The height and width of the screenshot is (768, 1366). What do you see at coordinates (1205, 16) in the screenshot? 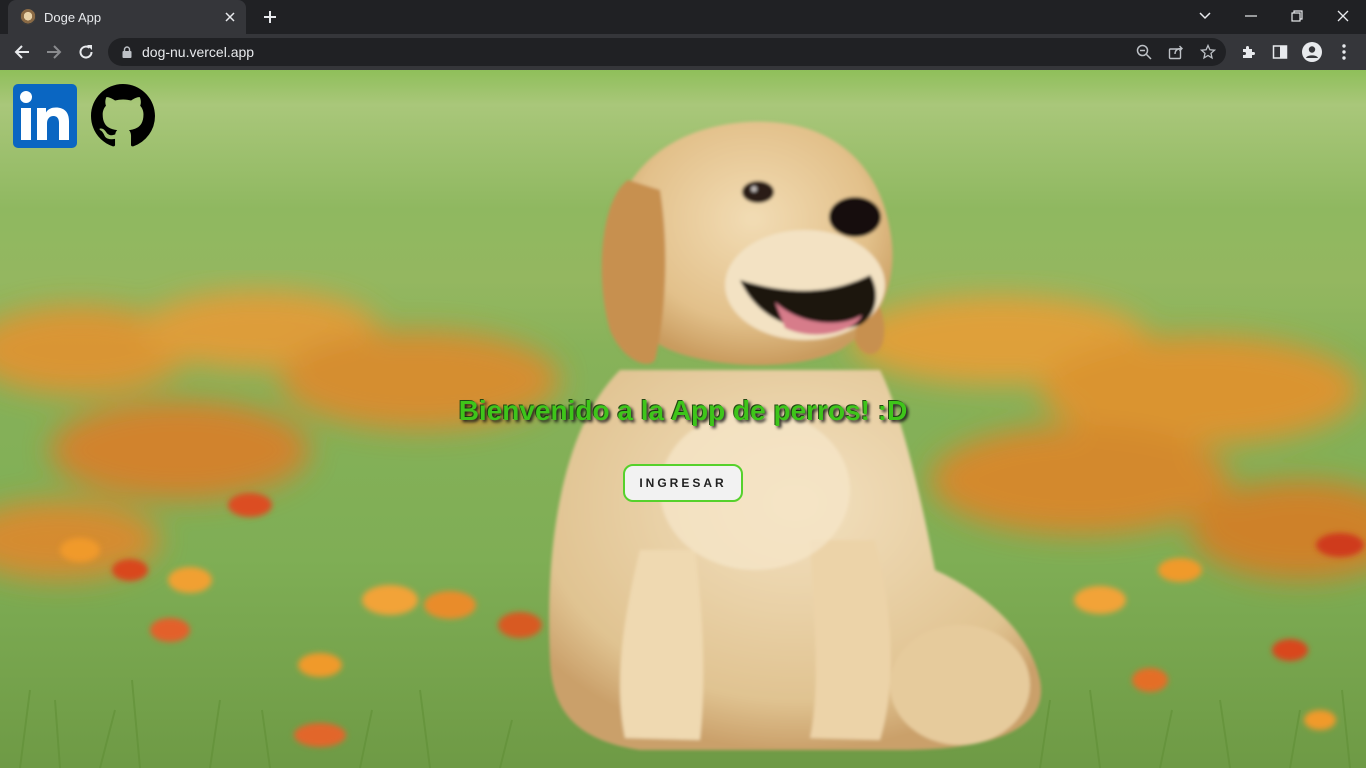
I see `tab-search-icon` at bounding box center [1205, 16].